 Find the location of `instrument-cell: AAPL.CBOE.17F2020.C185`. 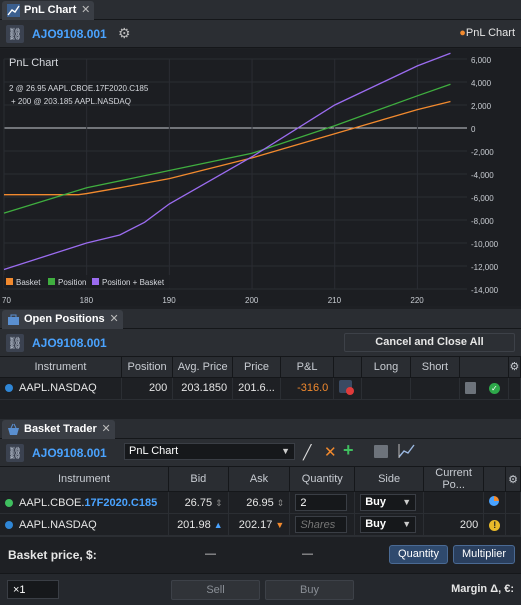

instrument-cell: AAPL.CBOE.17F2020.C185 is located at coordinates (84, 502).